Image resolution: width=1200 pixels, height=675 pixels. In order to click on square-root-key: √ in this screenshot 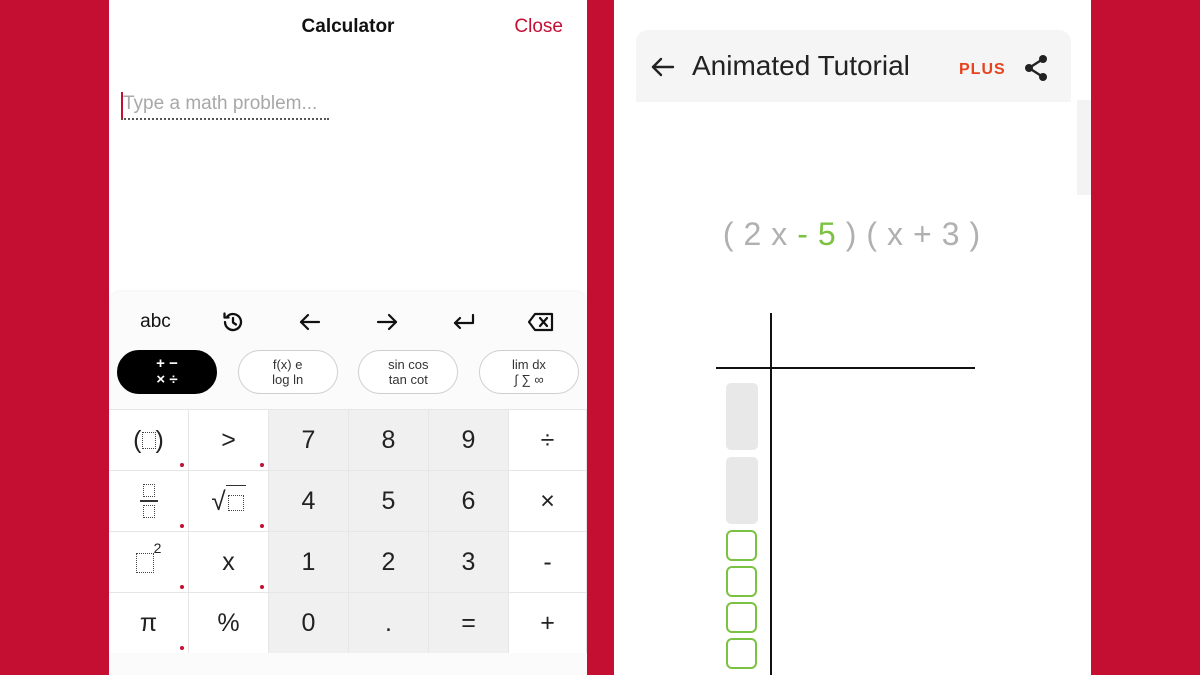, I will do `click(229, 500)`.